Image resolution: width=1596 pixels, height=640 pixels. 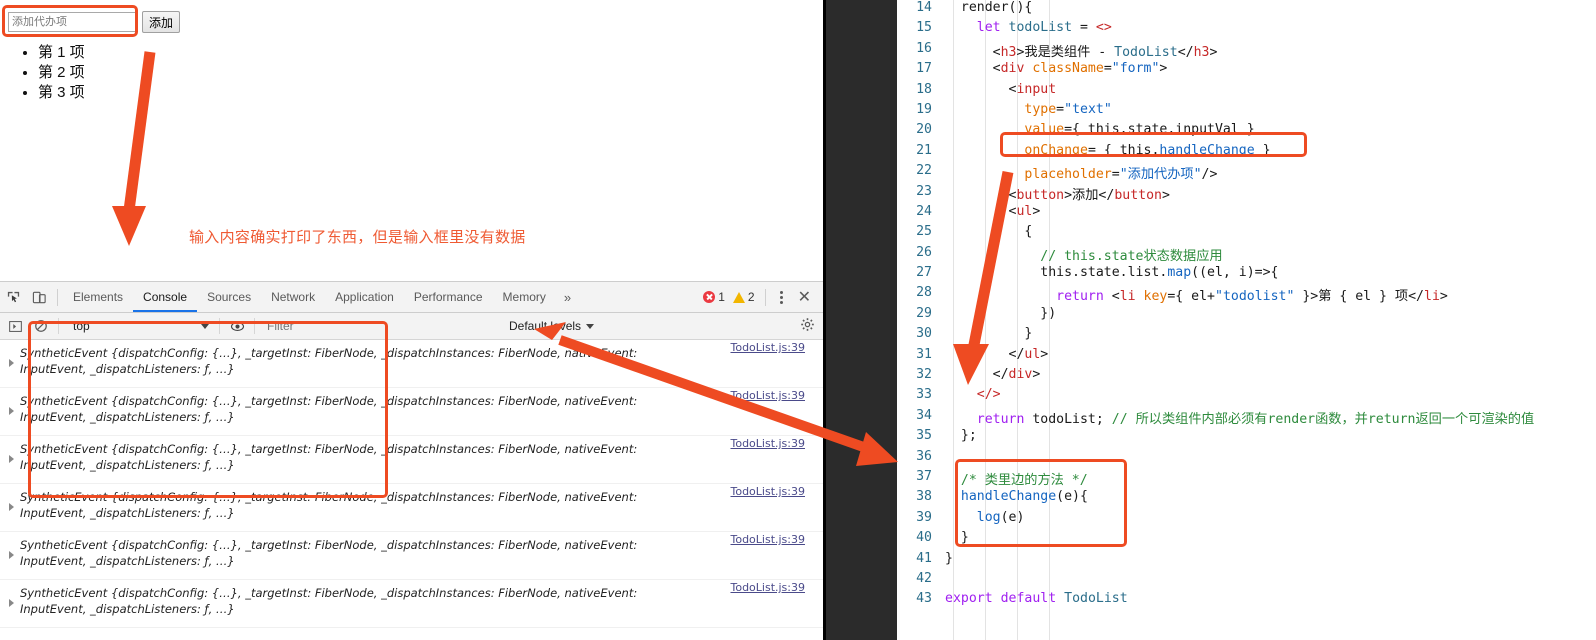 What do you see at coordinates (961, 436) in the screenshot?
I see `line-content: };` at bounding box center [961, 436].